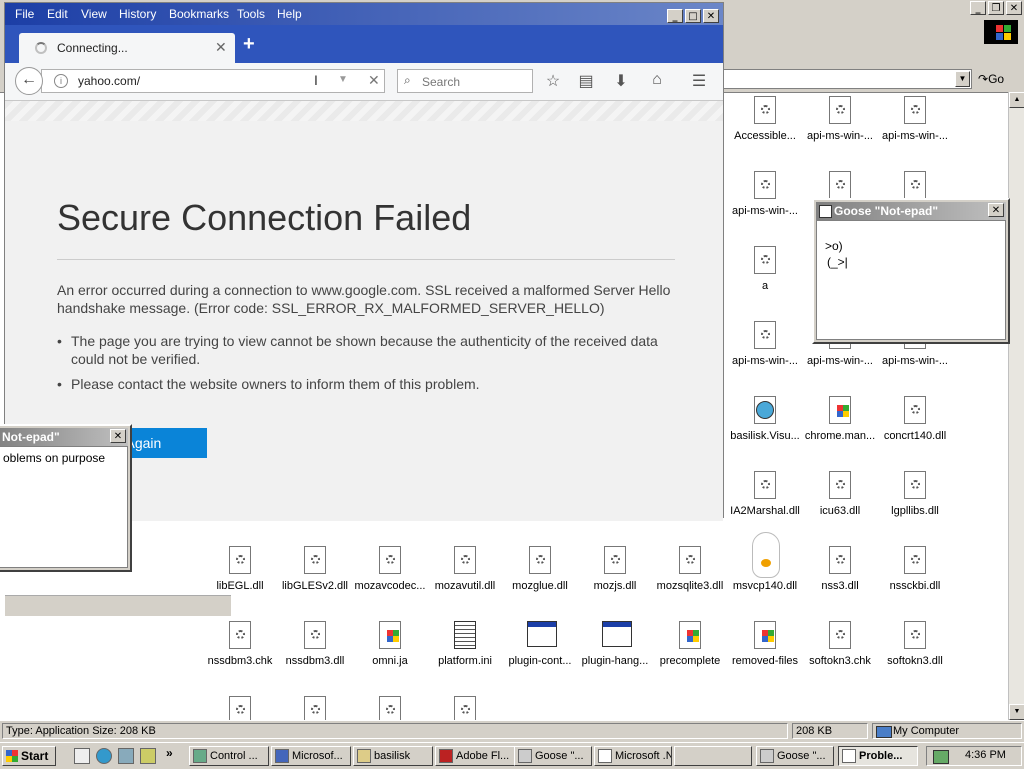  Describe the element at coordinates (465, 81) in the screenshot. I see `search-input: ⌕ Search` at that location.